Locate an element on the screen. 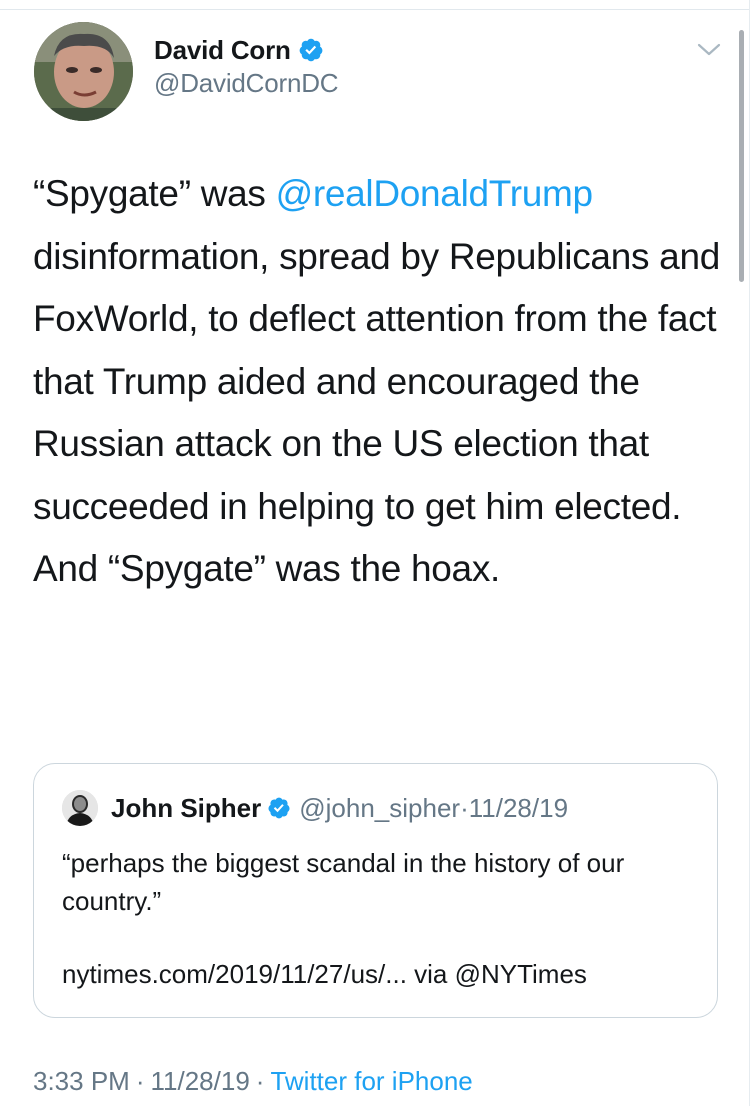 The height and width of the screenshot is (1106, 750). quoted-avatar is located at coordinates (80, 808).